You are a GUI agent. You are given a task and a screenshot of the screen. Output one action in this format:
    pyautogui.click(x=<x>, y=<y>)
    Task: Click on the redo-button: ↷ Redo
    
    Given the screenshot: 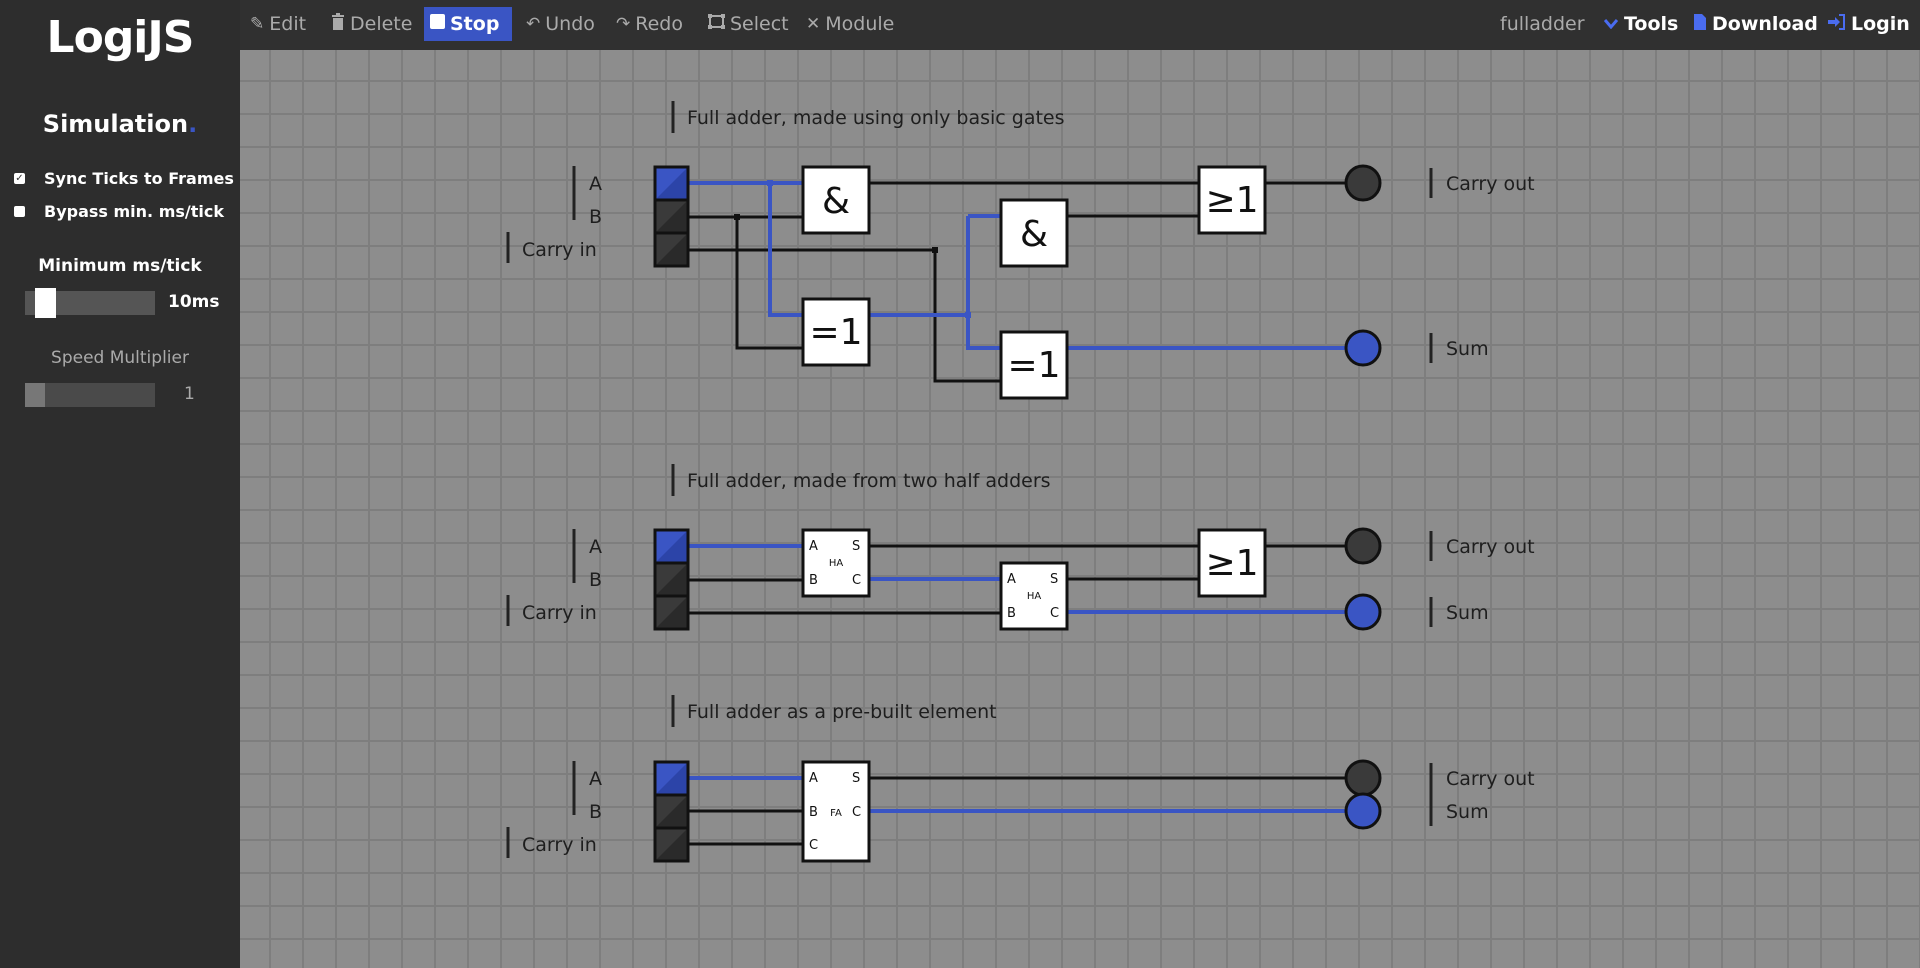 What is the action you would take?
    pyautogui.click(x=649, y=24)
    